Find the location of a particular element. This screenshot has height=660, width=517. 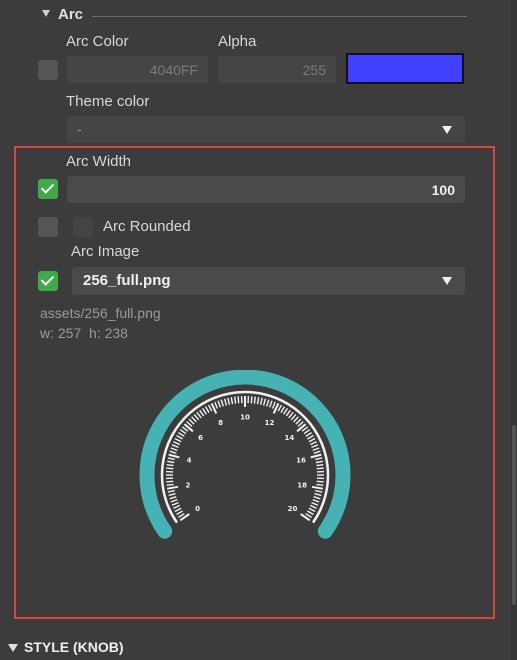

style-knob-section-title: STYLE (KNOB) is located at coordinates (74, 647).